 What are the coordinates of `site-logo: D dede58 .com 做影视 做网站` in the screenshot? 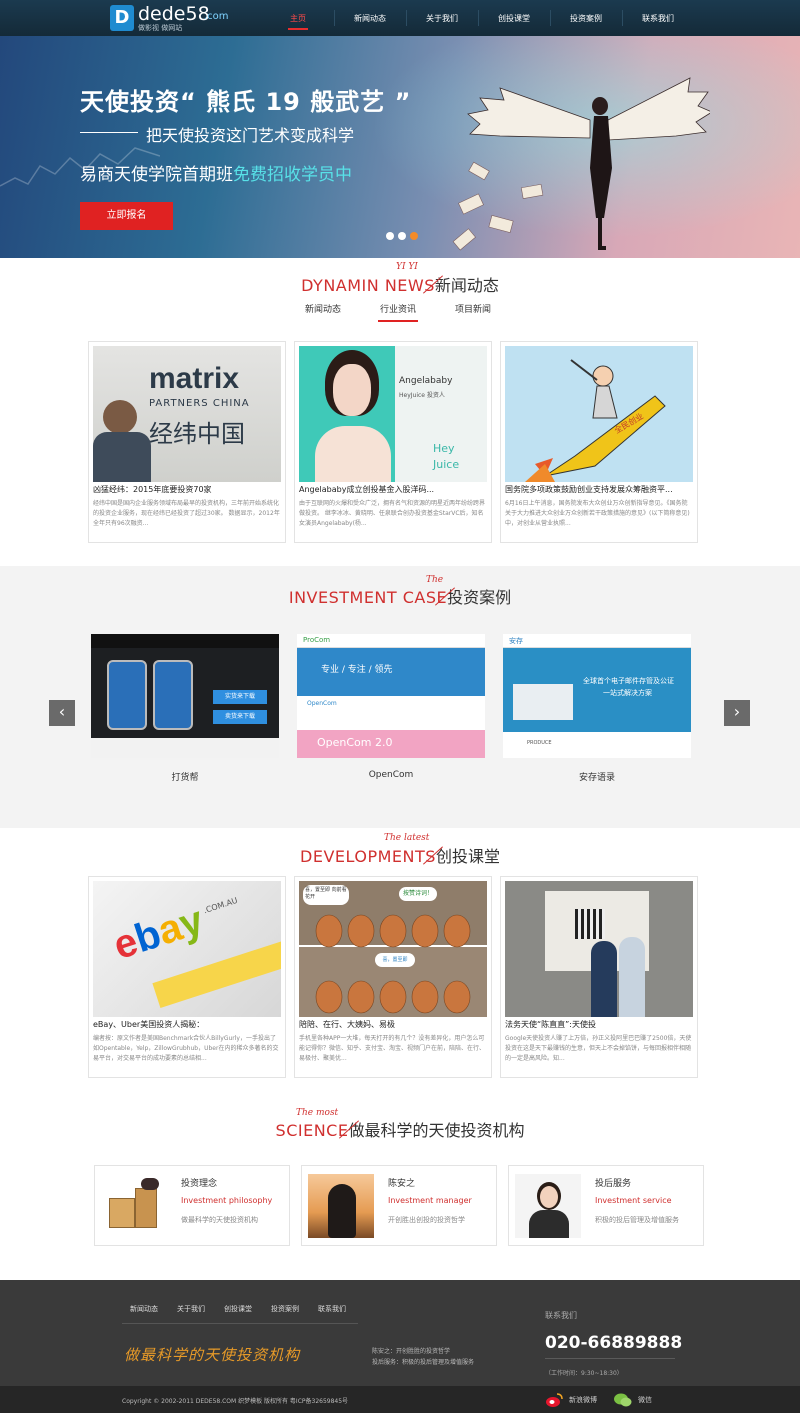 It's located at (172, 17).